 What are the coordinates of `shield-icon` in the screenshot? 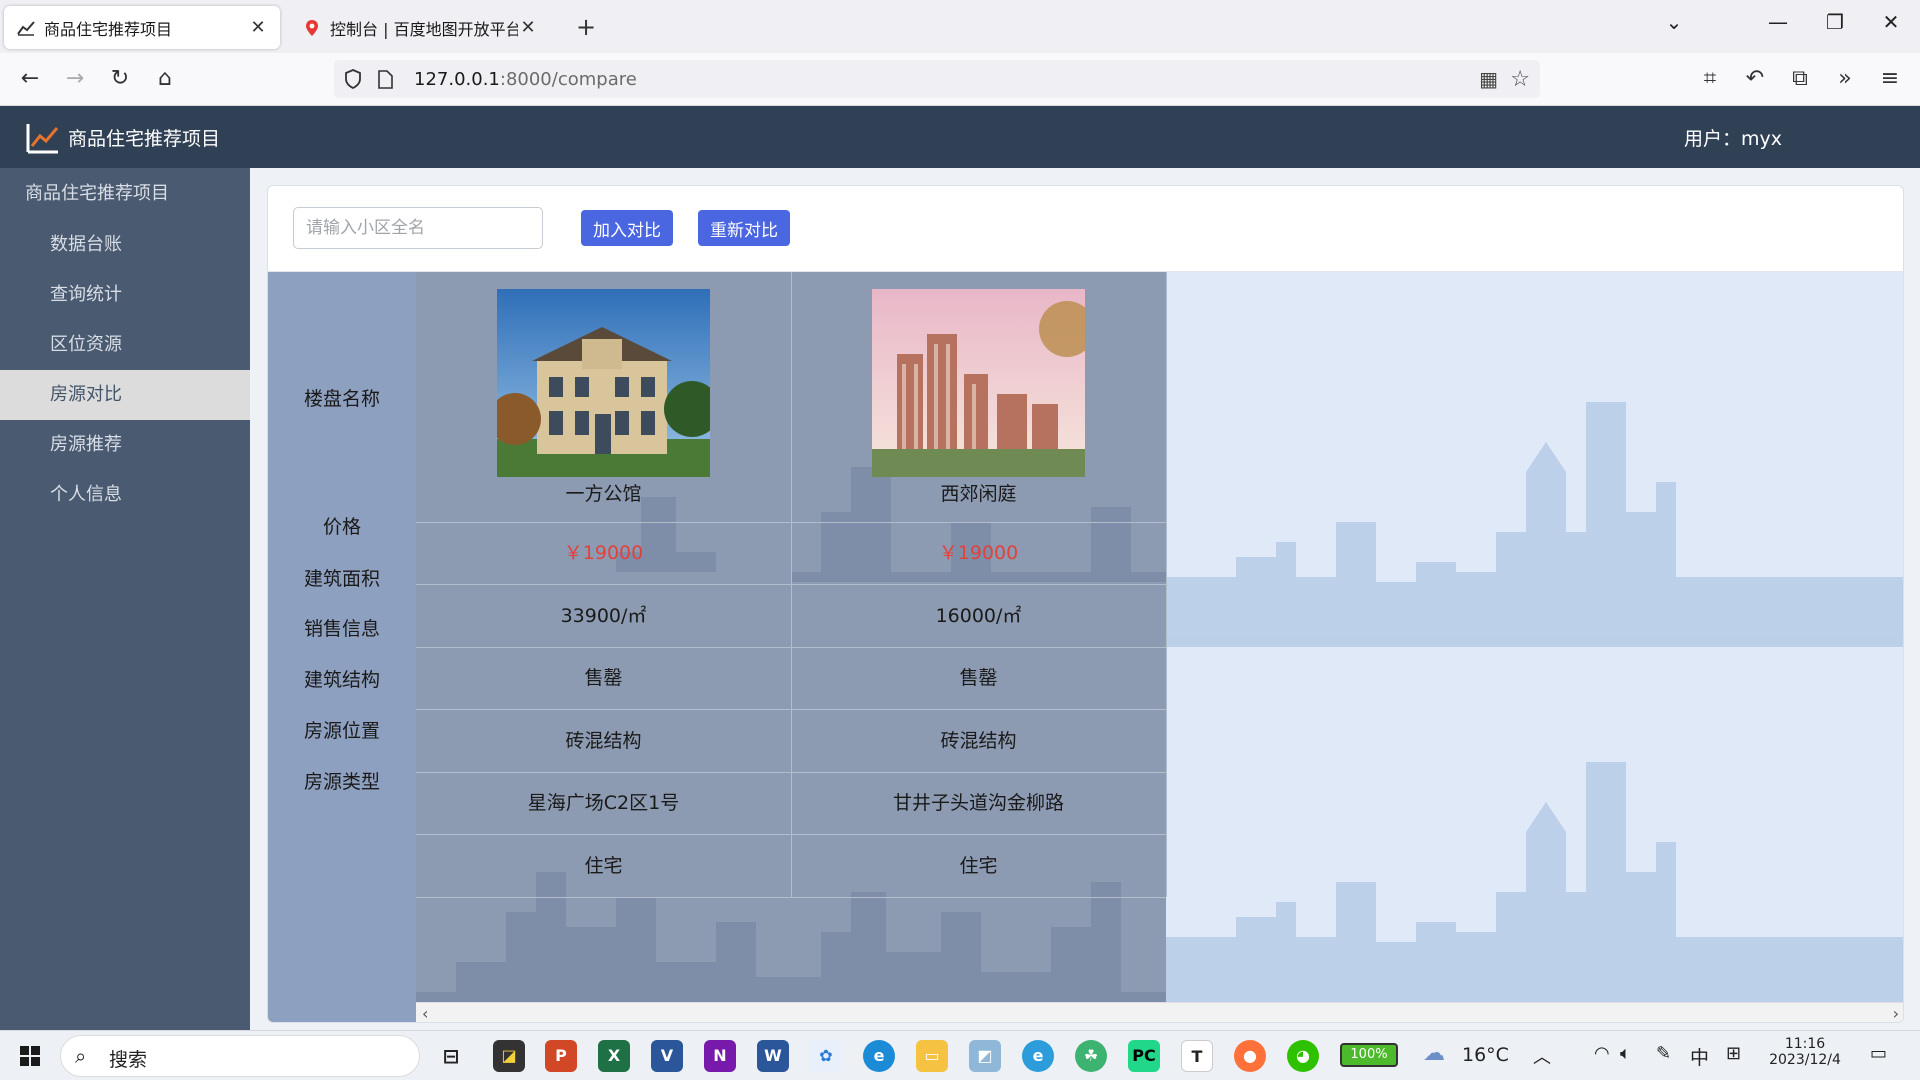 It's located at (356, 79).